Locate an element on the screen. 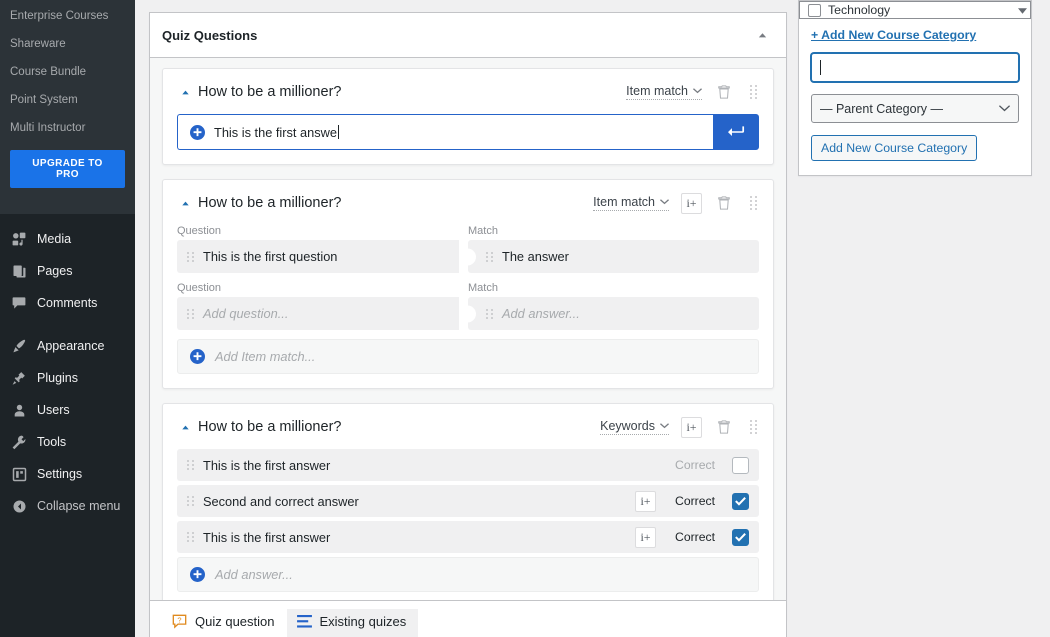  quiz-tab-bar: ? Quiz question Existing quizes is located at coordinates (468, 618).